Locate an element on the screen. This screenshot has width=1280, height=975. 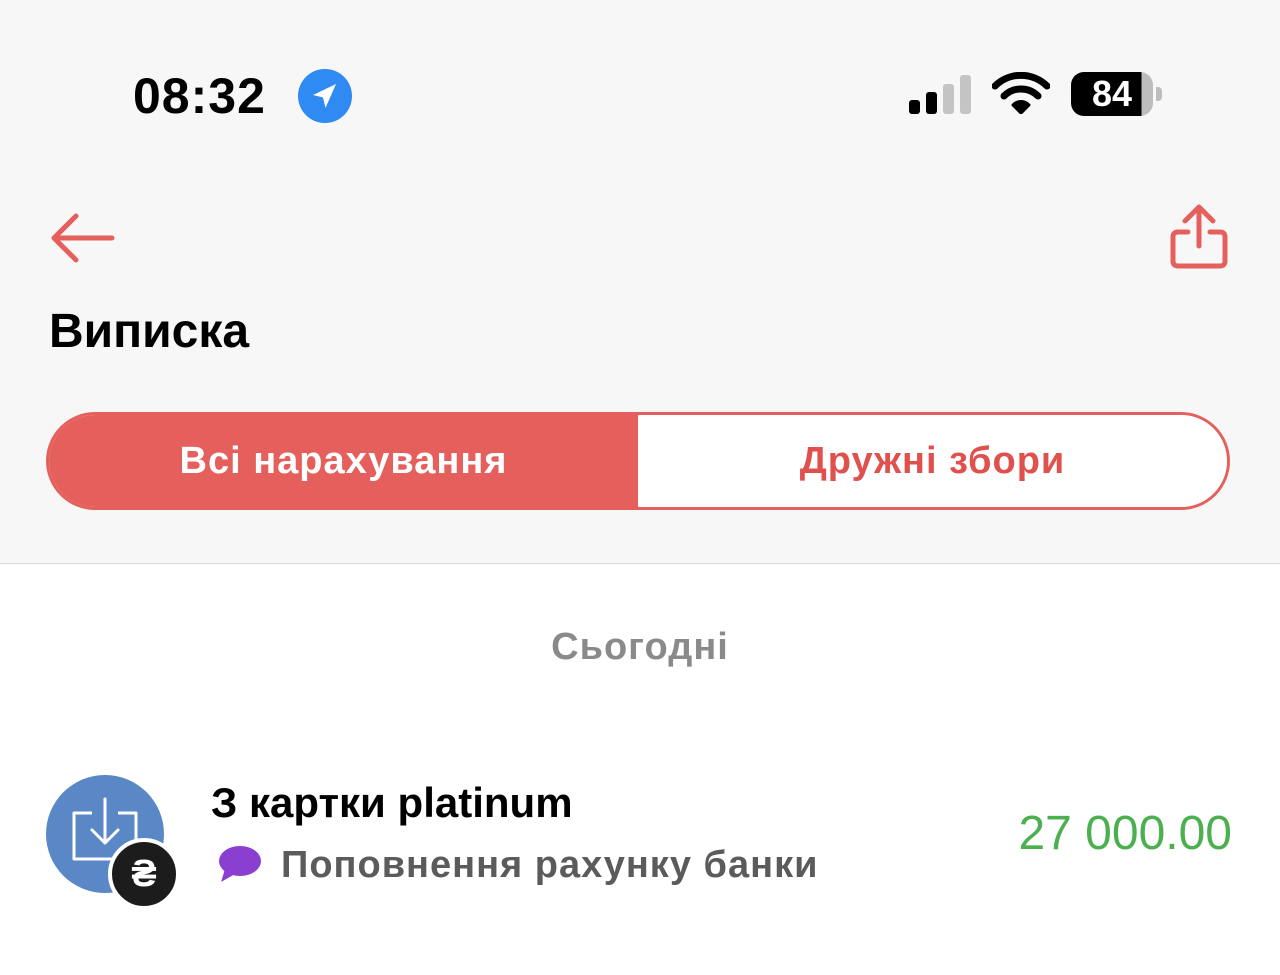
location-arrow-icon is located at coordinates (325, 96).